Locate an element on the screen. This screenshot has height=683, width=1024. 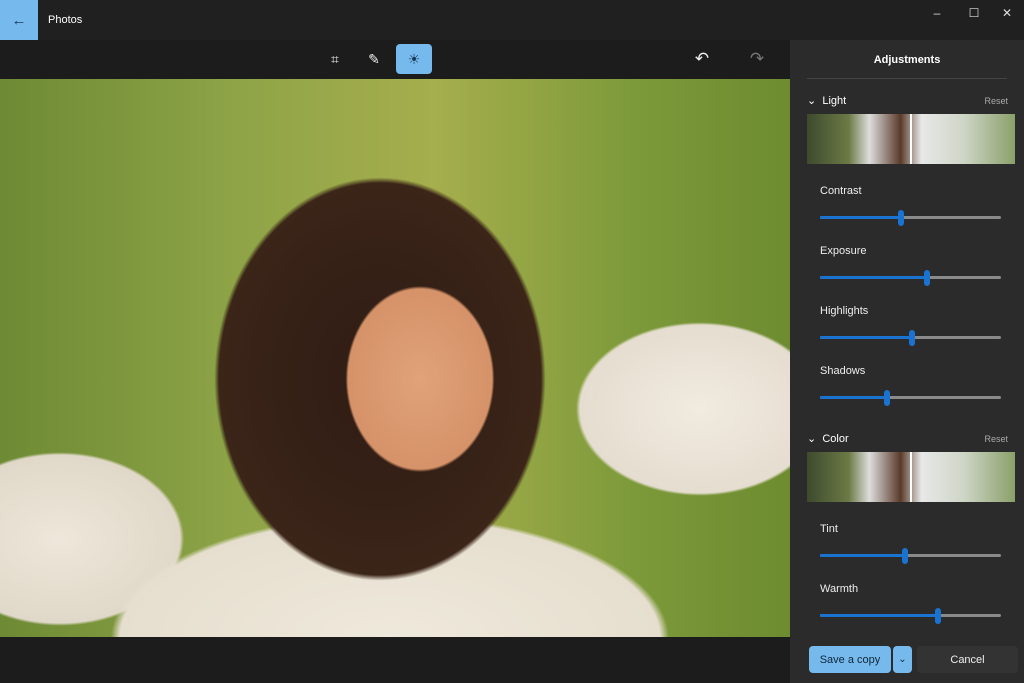
color-reset-button: Reset is located at coordinates (996, 439).